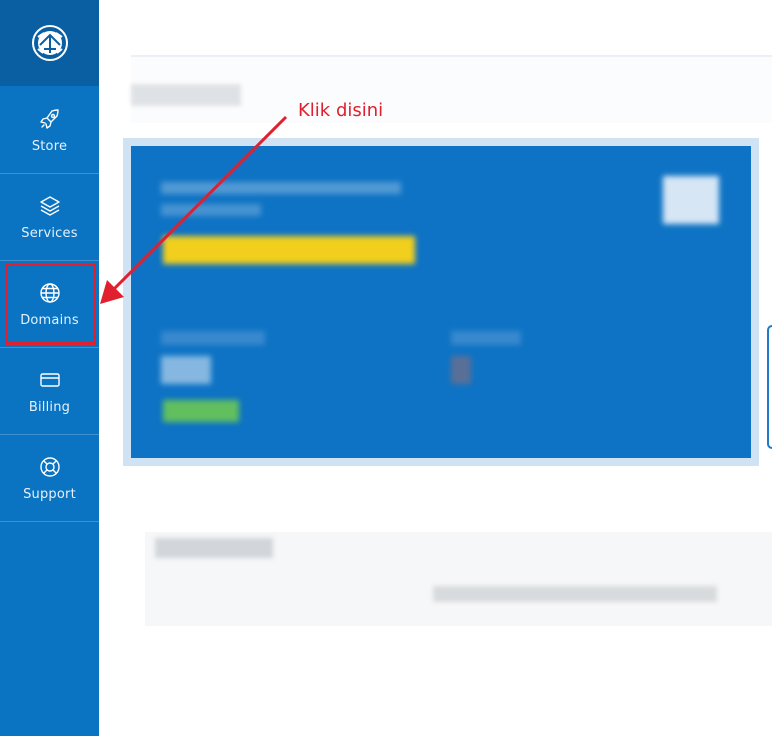 Image resolution: width=772 pixels, height=736 pixels. What do you see at coordinates (49, 130) in the screenshot?
I see `sidebar-item-store: Store` at bounding box center [49, 130].